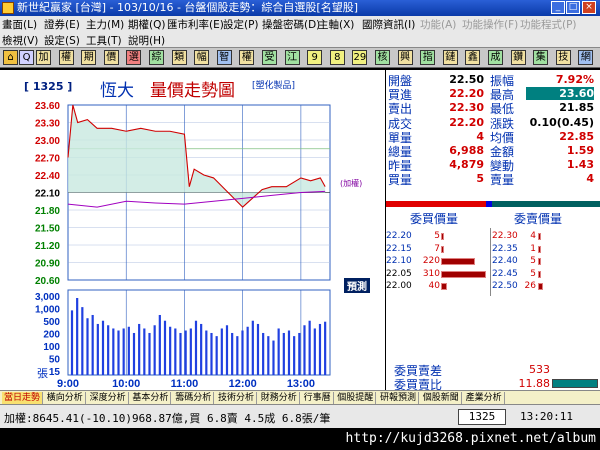 This screenshot has width=600, height=450. What do you see at coordinates (490, 262) in the screenshot?
I see `book-divider` at bounding box center [490, 262].